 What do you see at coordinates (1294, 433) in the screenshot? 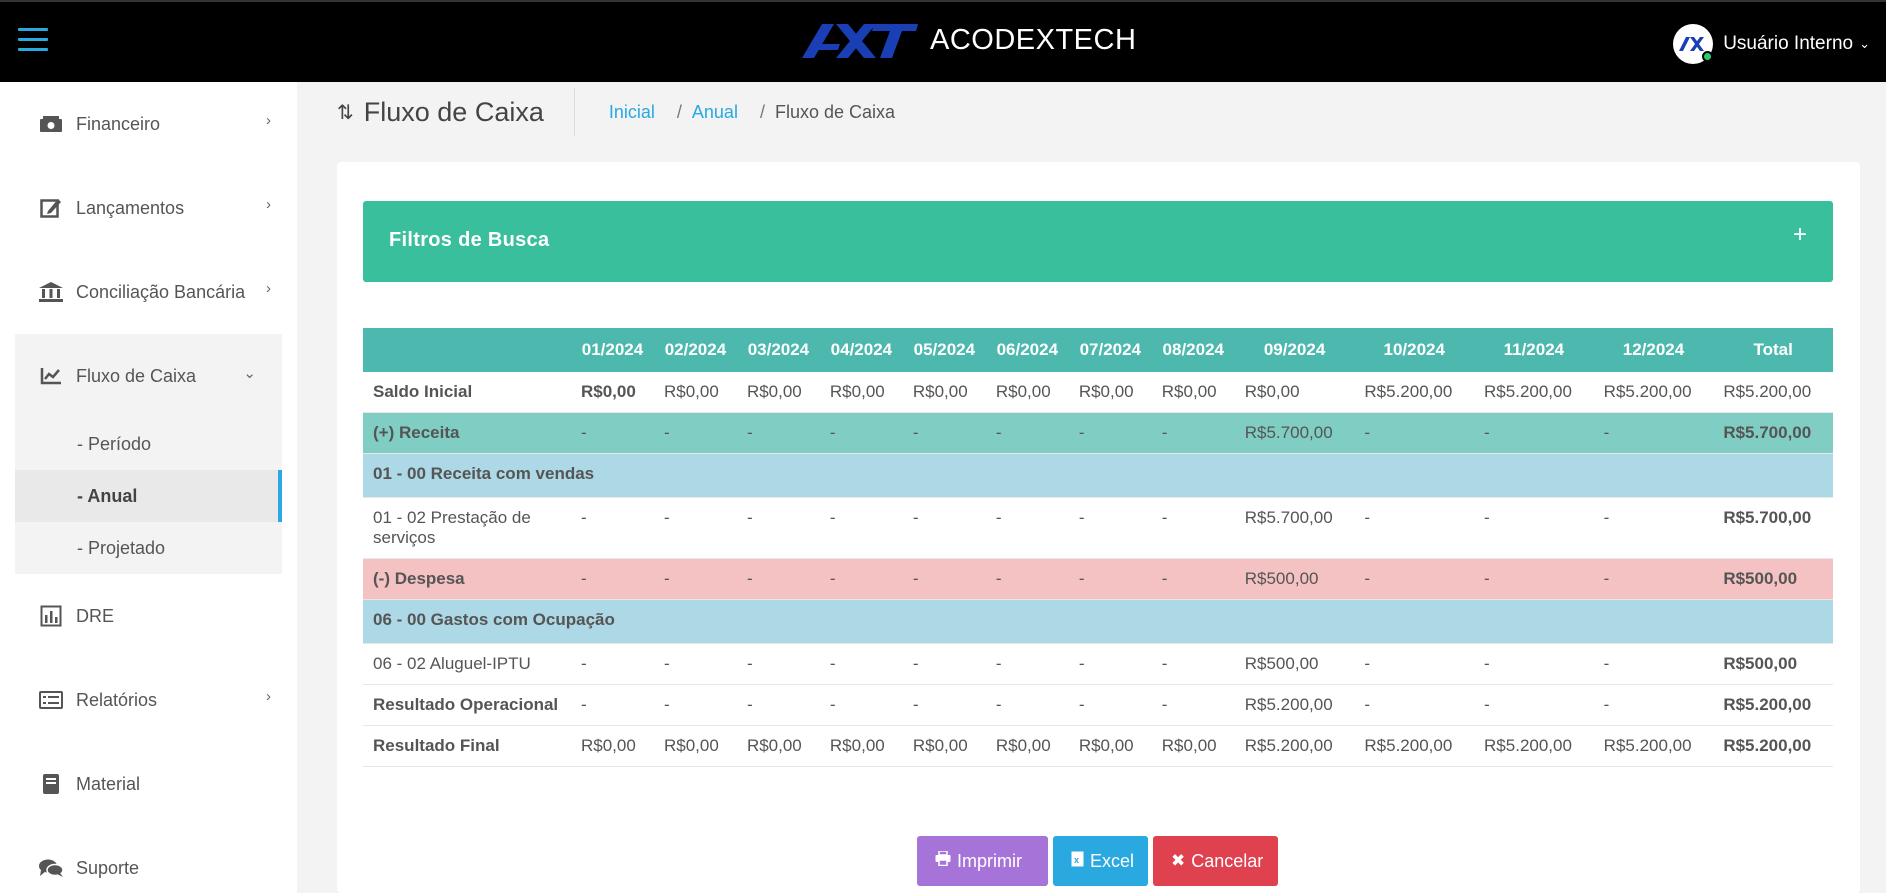
I see `table-cell: R$5.700,00` at bounding box center [1294, 433].